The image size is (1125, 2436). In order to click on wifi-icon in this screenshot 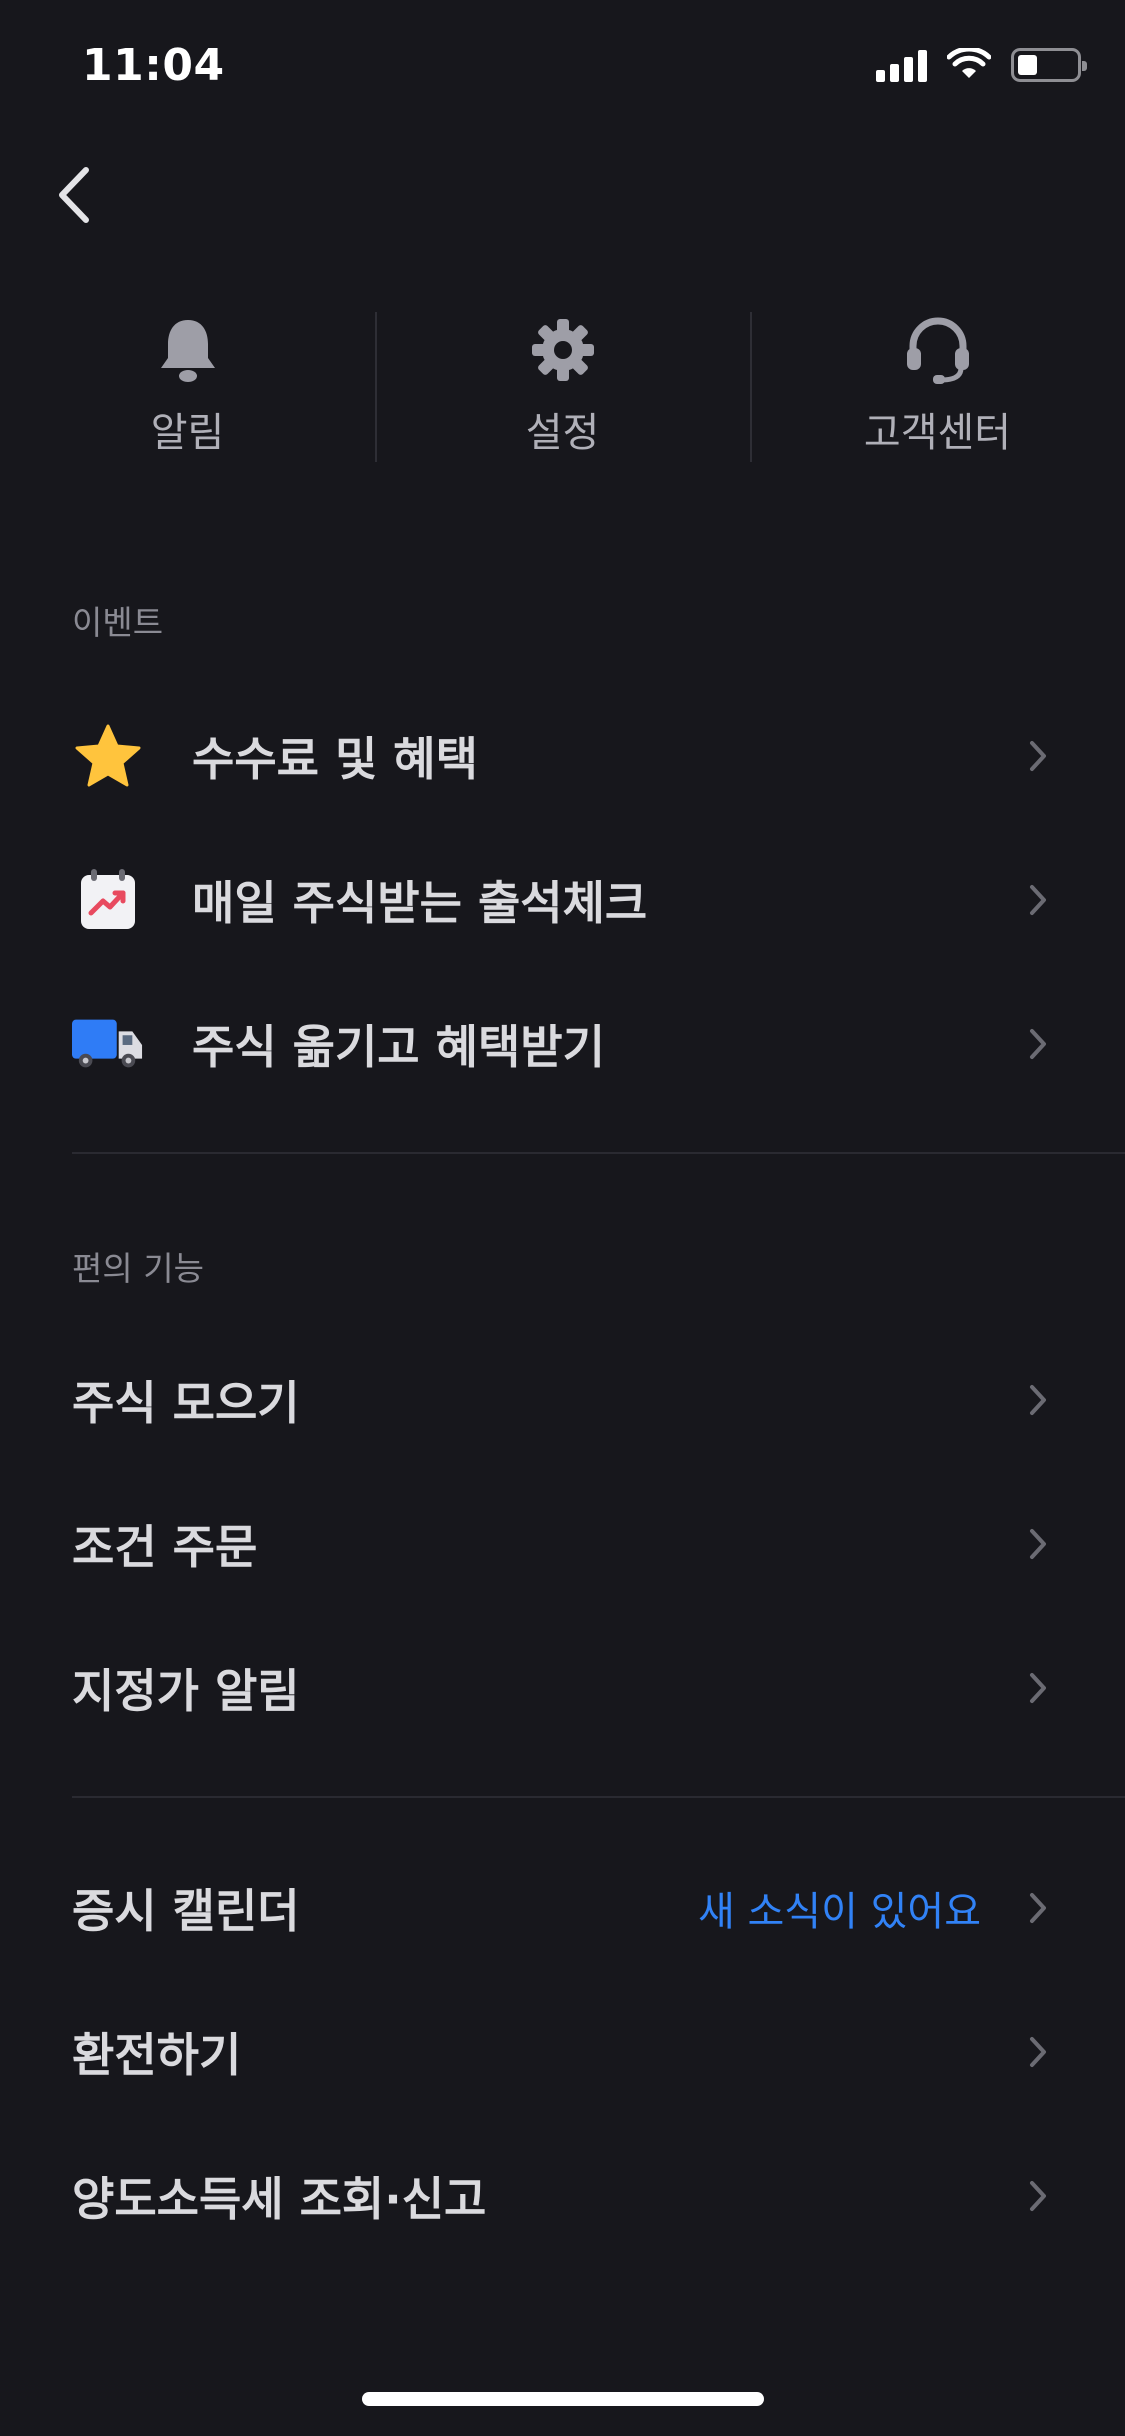, I will do `click(969, 63)`.